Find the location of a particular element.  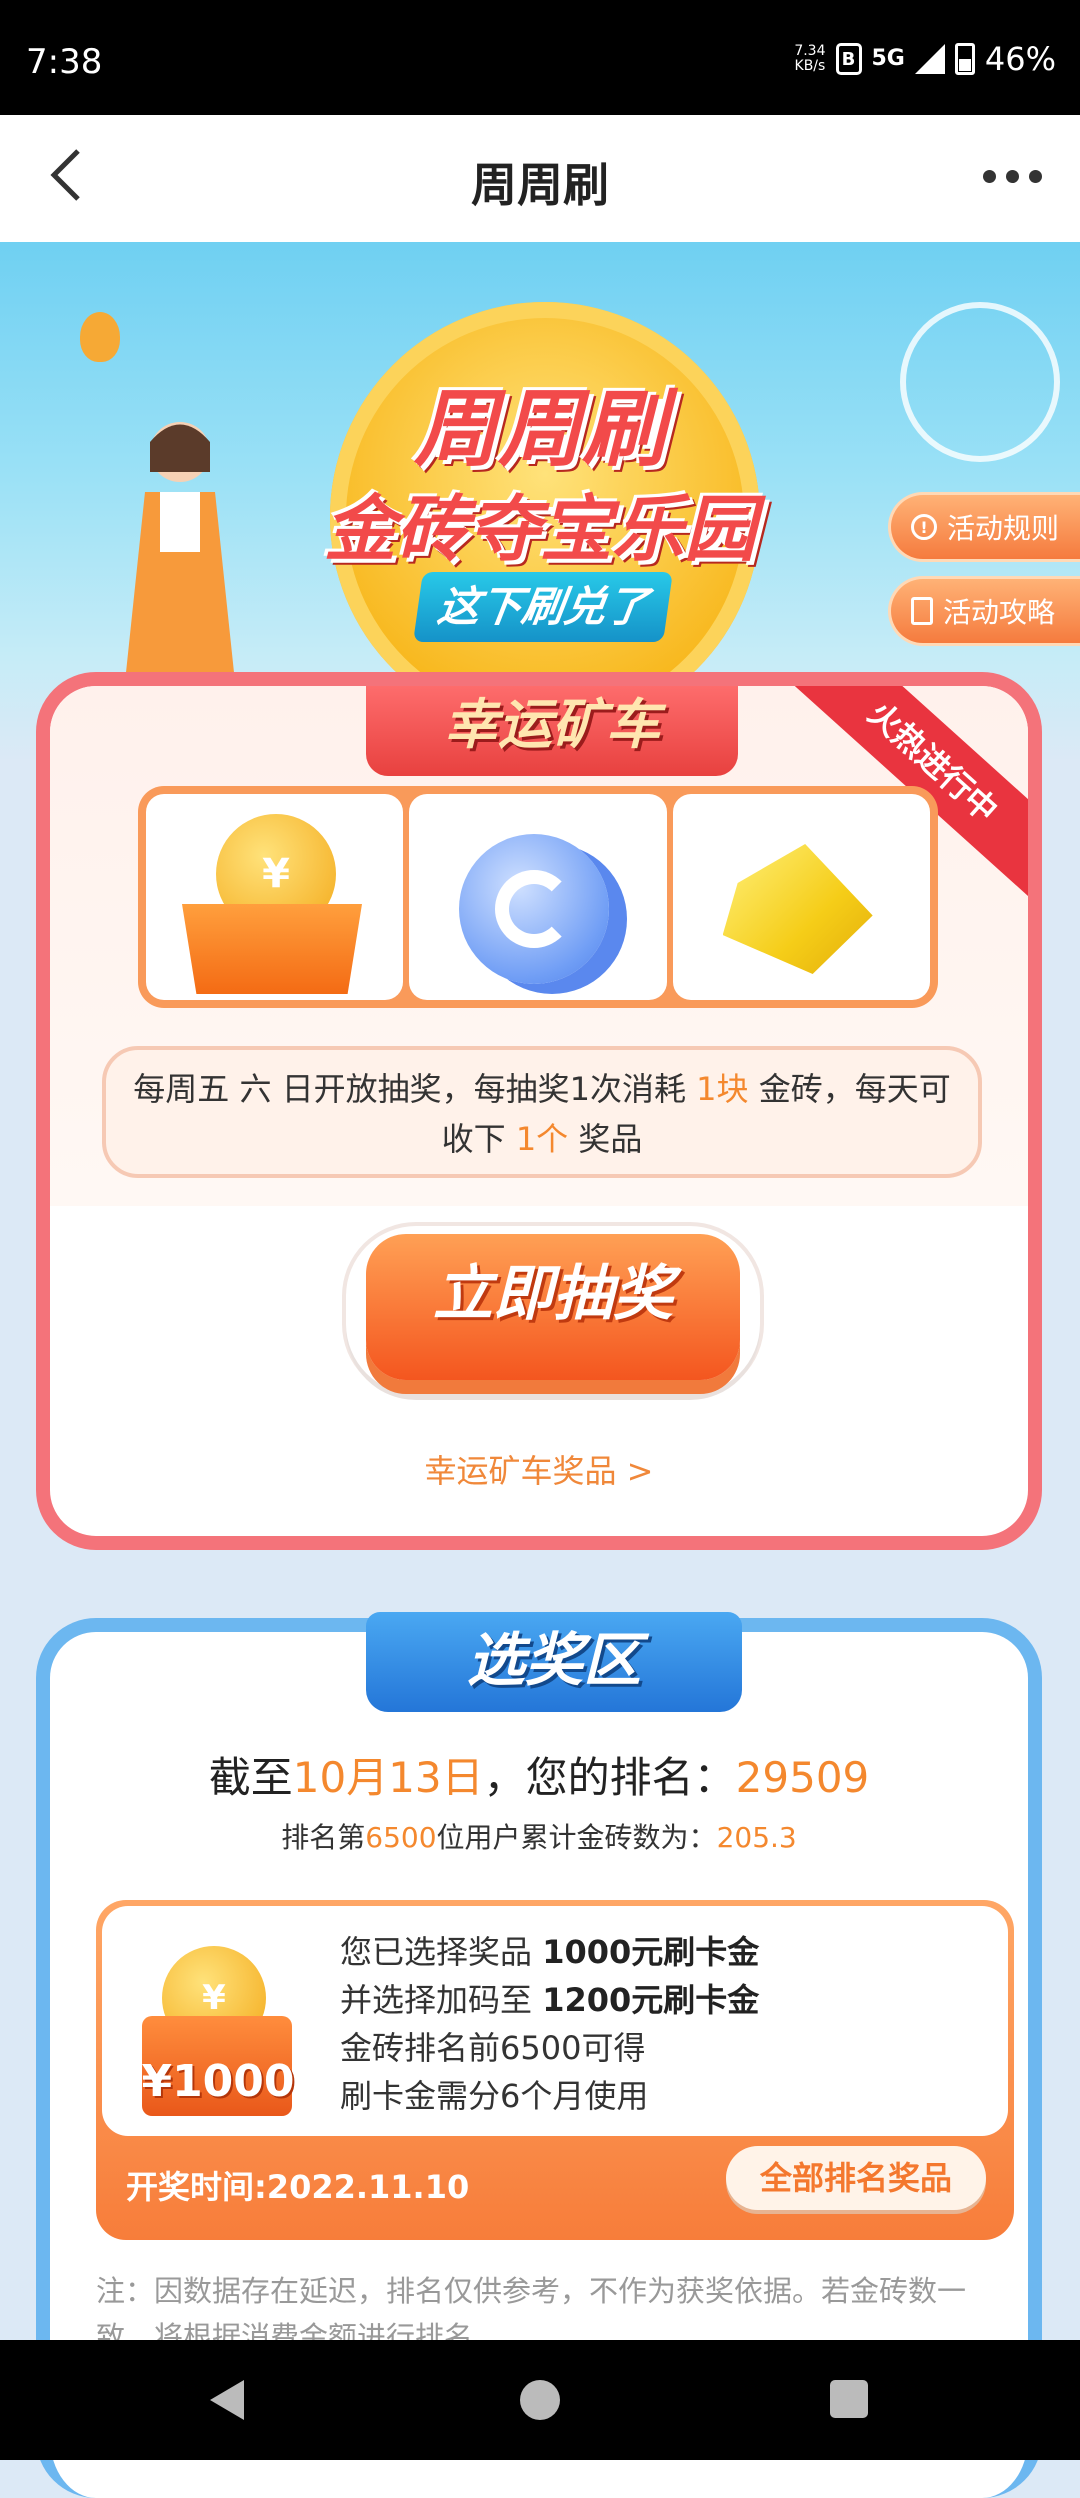

info-icon: ! is located at coordinates (924, 527).